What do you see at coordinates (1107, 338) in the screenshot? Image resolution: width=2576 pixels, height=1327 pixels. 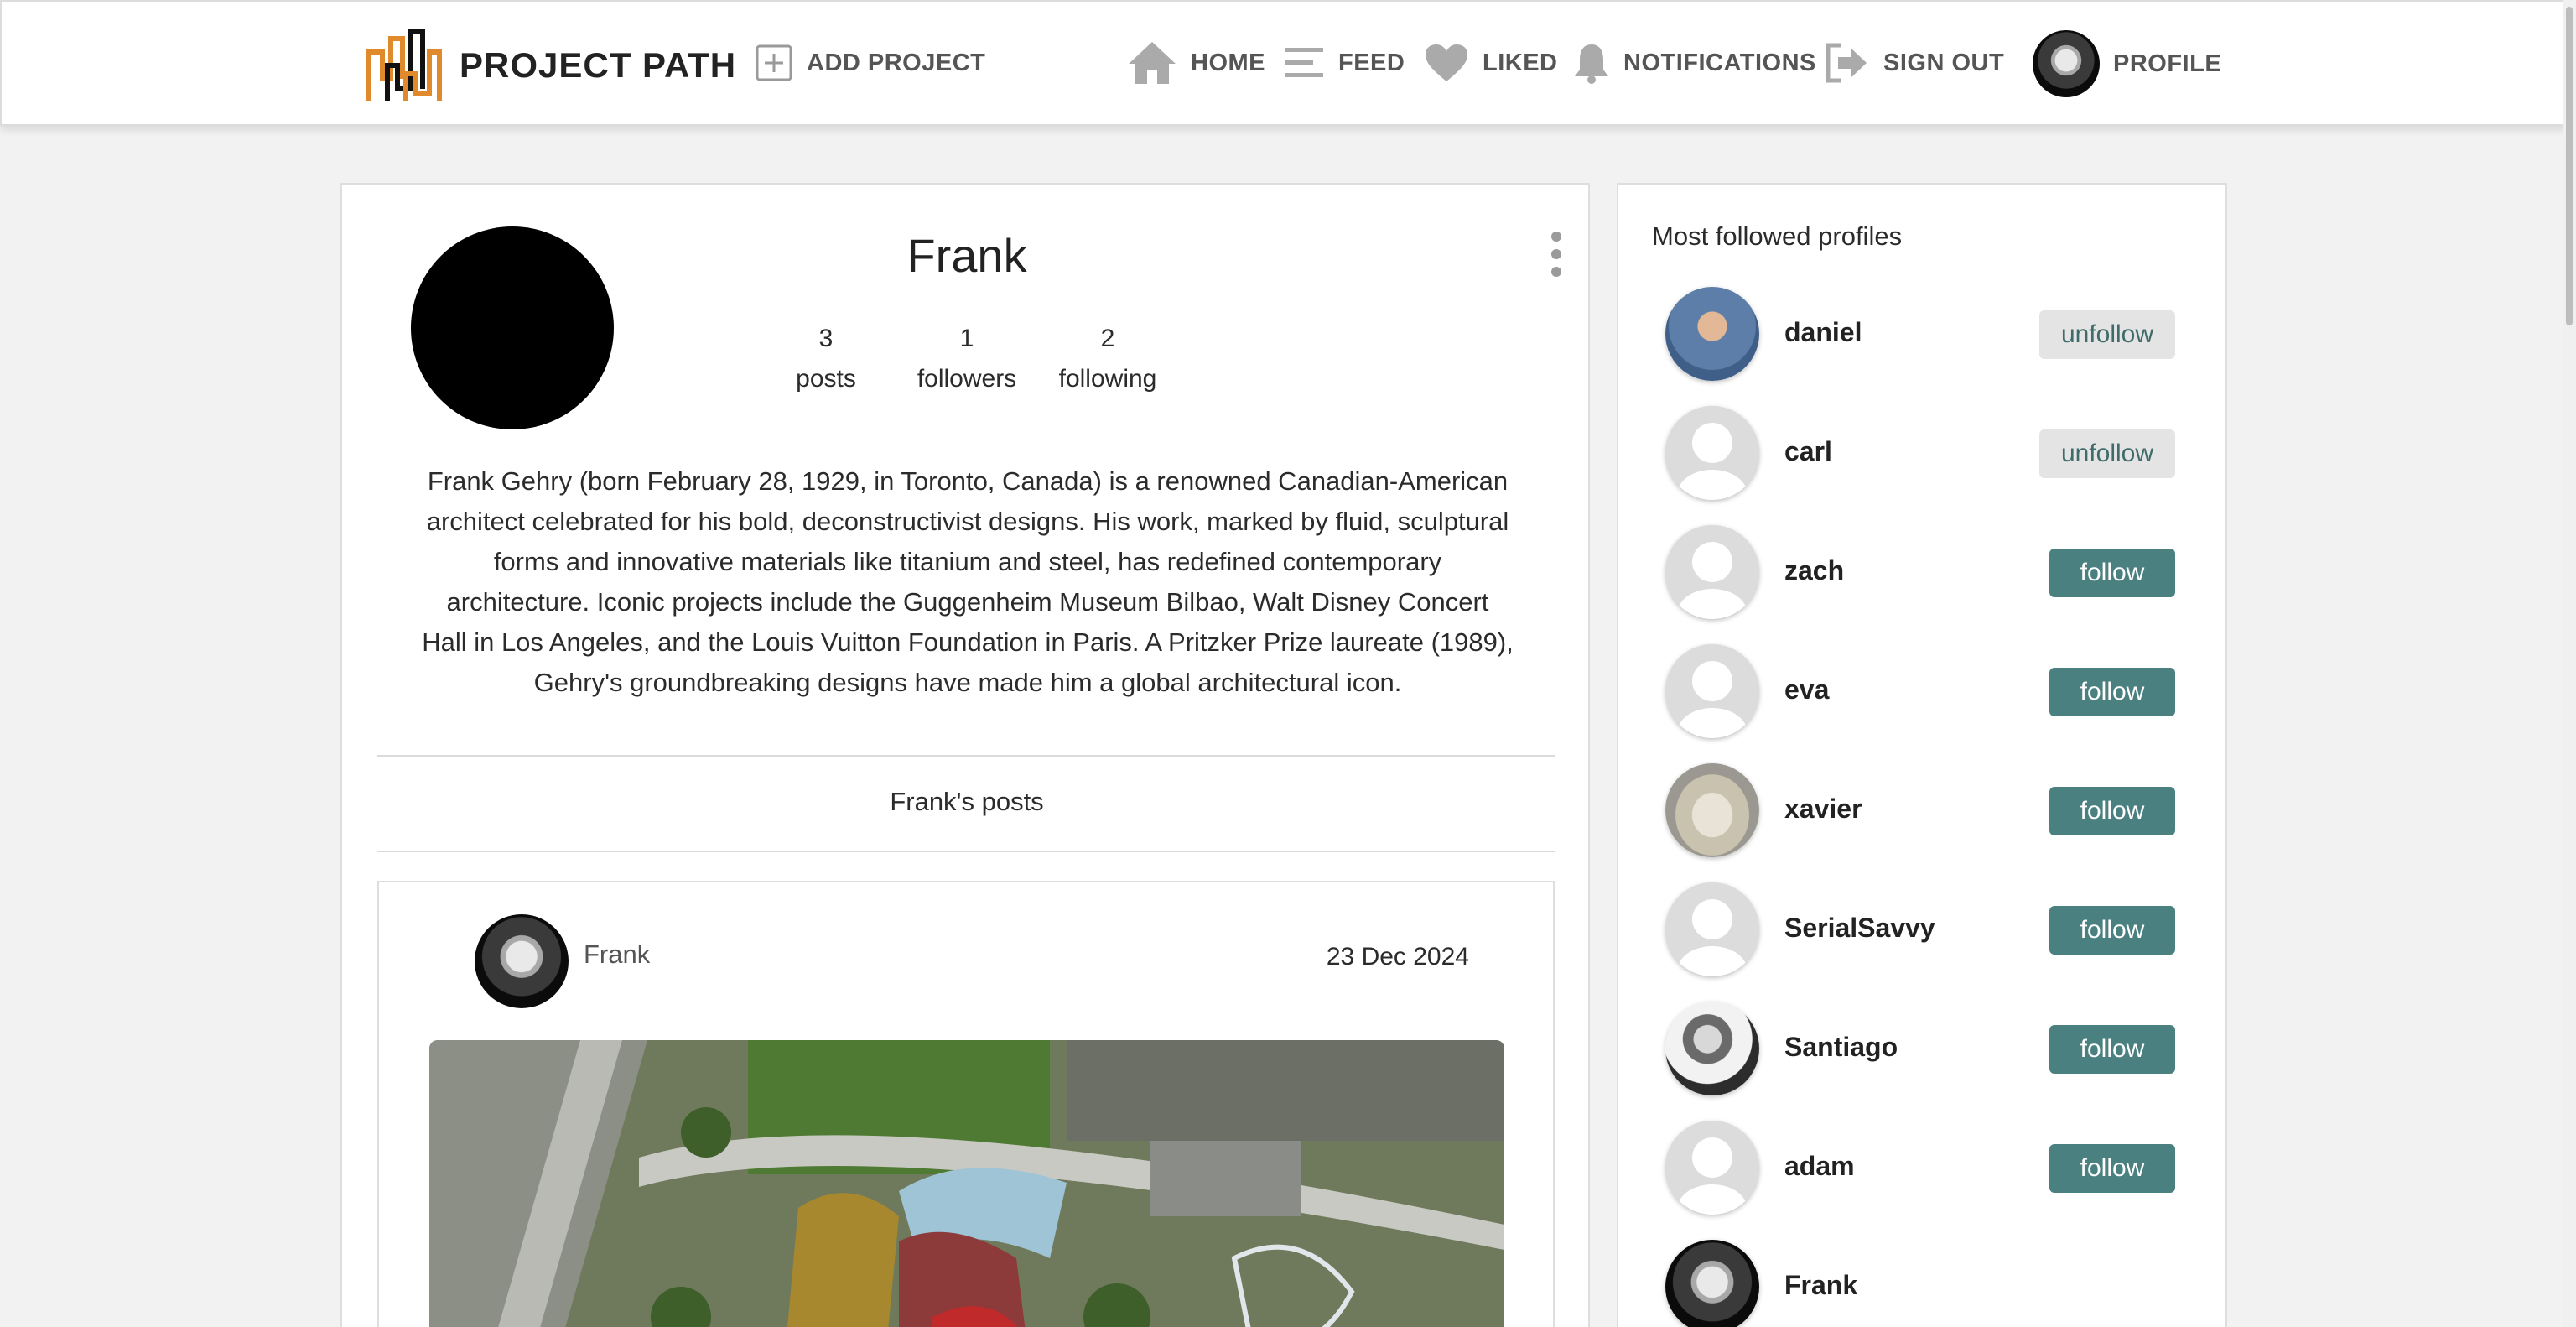 I see `stat-following-value: 2` at bounding box center [1107, 338].